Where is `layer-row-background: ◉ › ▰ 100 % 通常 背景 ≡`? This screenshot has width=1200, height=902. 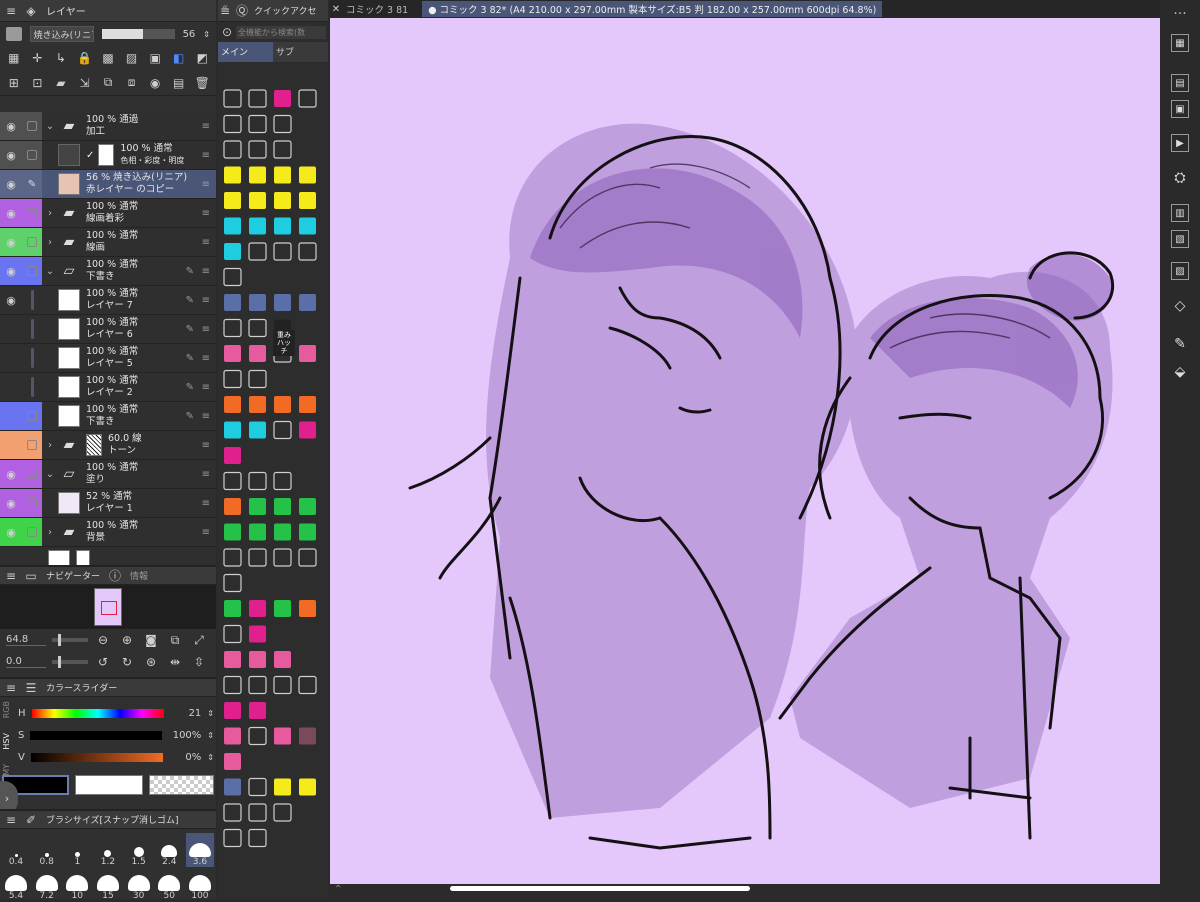 layer-row-background: ◉ › ▰ 100 % 通常 背景 ≡ is located at coordinates (108, 532).